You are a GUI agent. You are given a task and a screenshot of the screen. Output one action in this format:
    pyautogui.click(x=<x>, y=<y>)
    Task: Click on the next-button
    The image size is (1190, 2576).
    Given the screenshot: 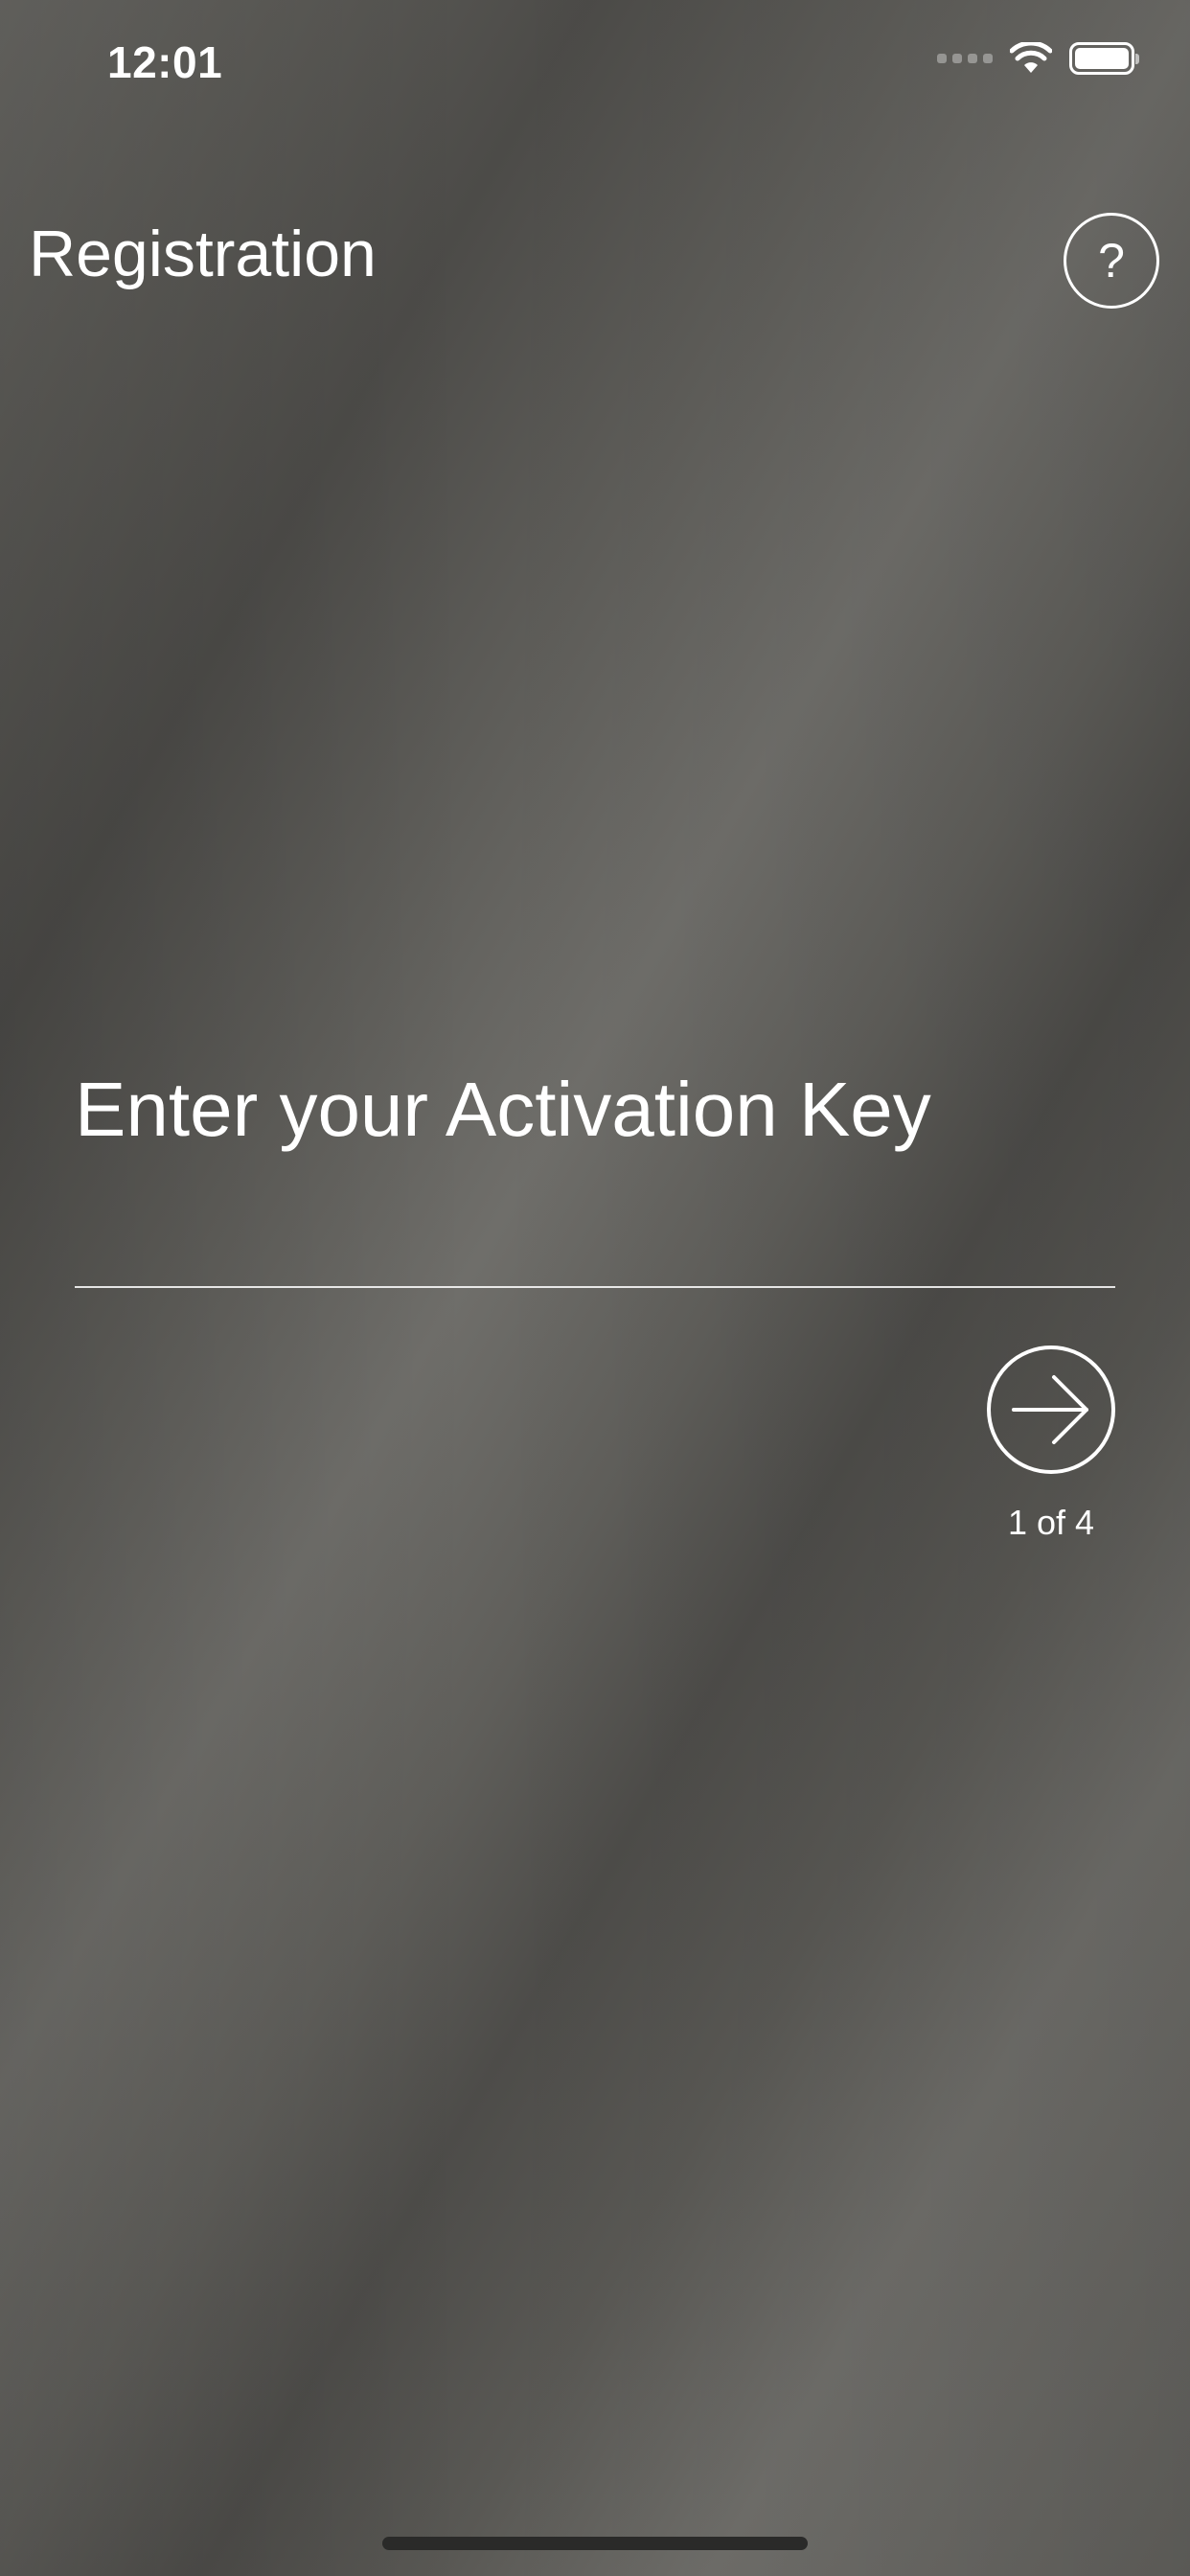 What is the action you would take?
    pyautogui.click(x=1051, y=1410)
    